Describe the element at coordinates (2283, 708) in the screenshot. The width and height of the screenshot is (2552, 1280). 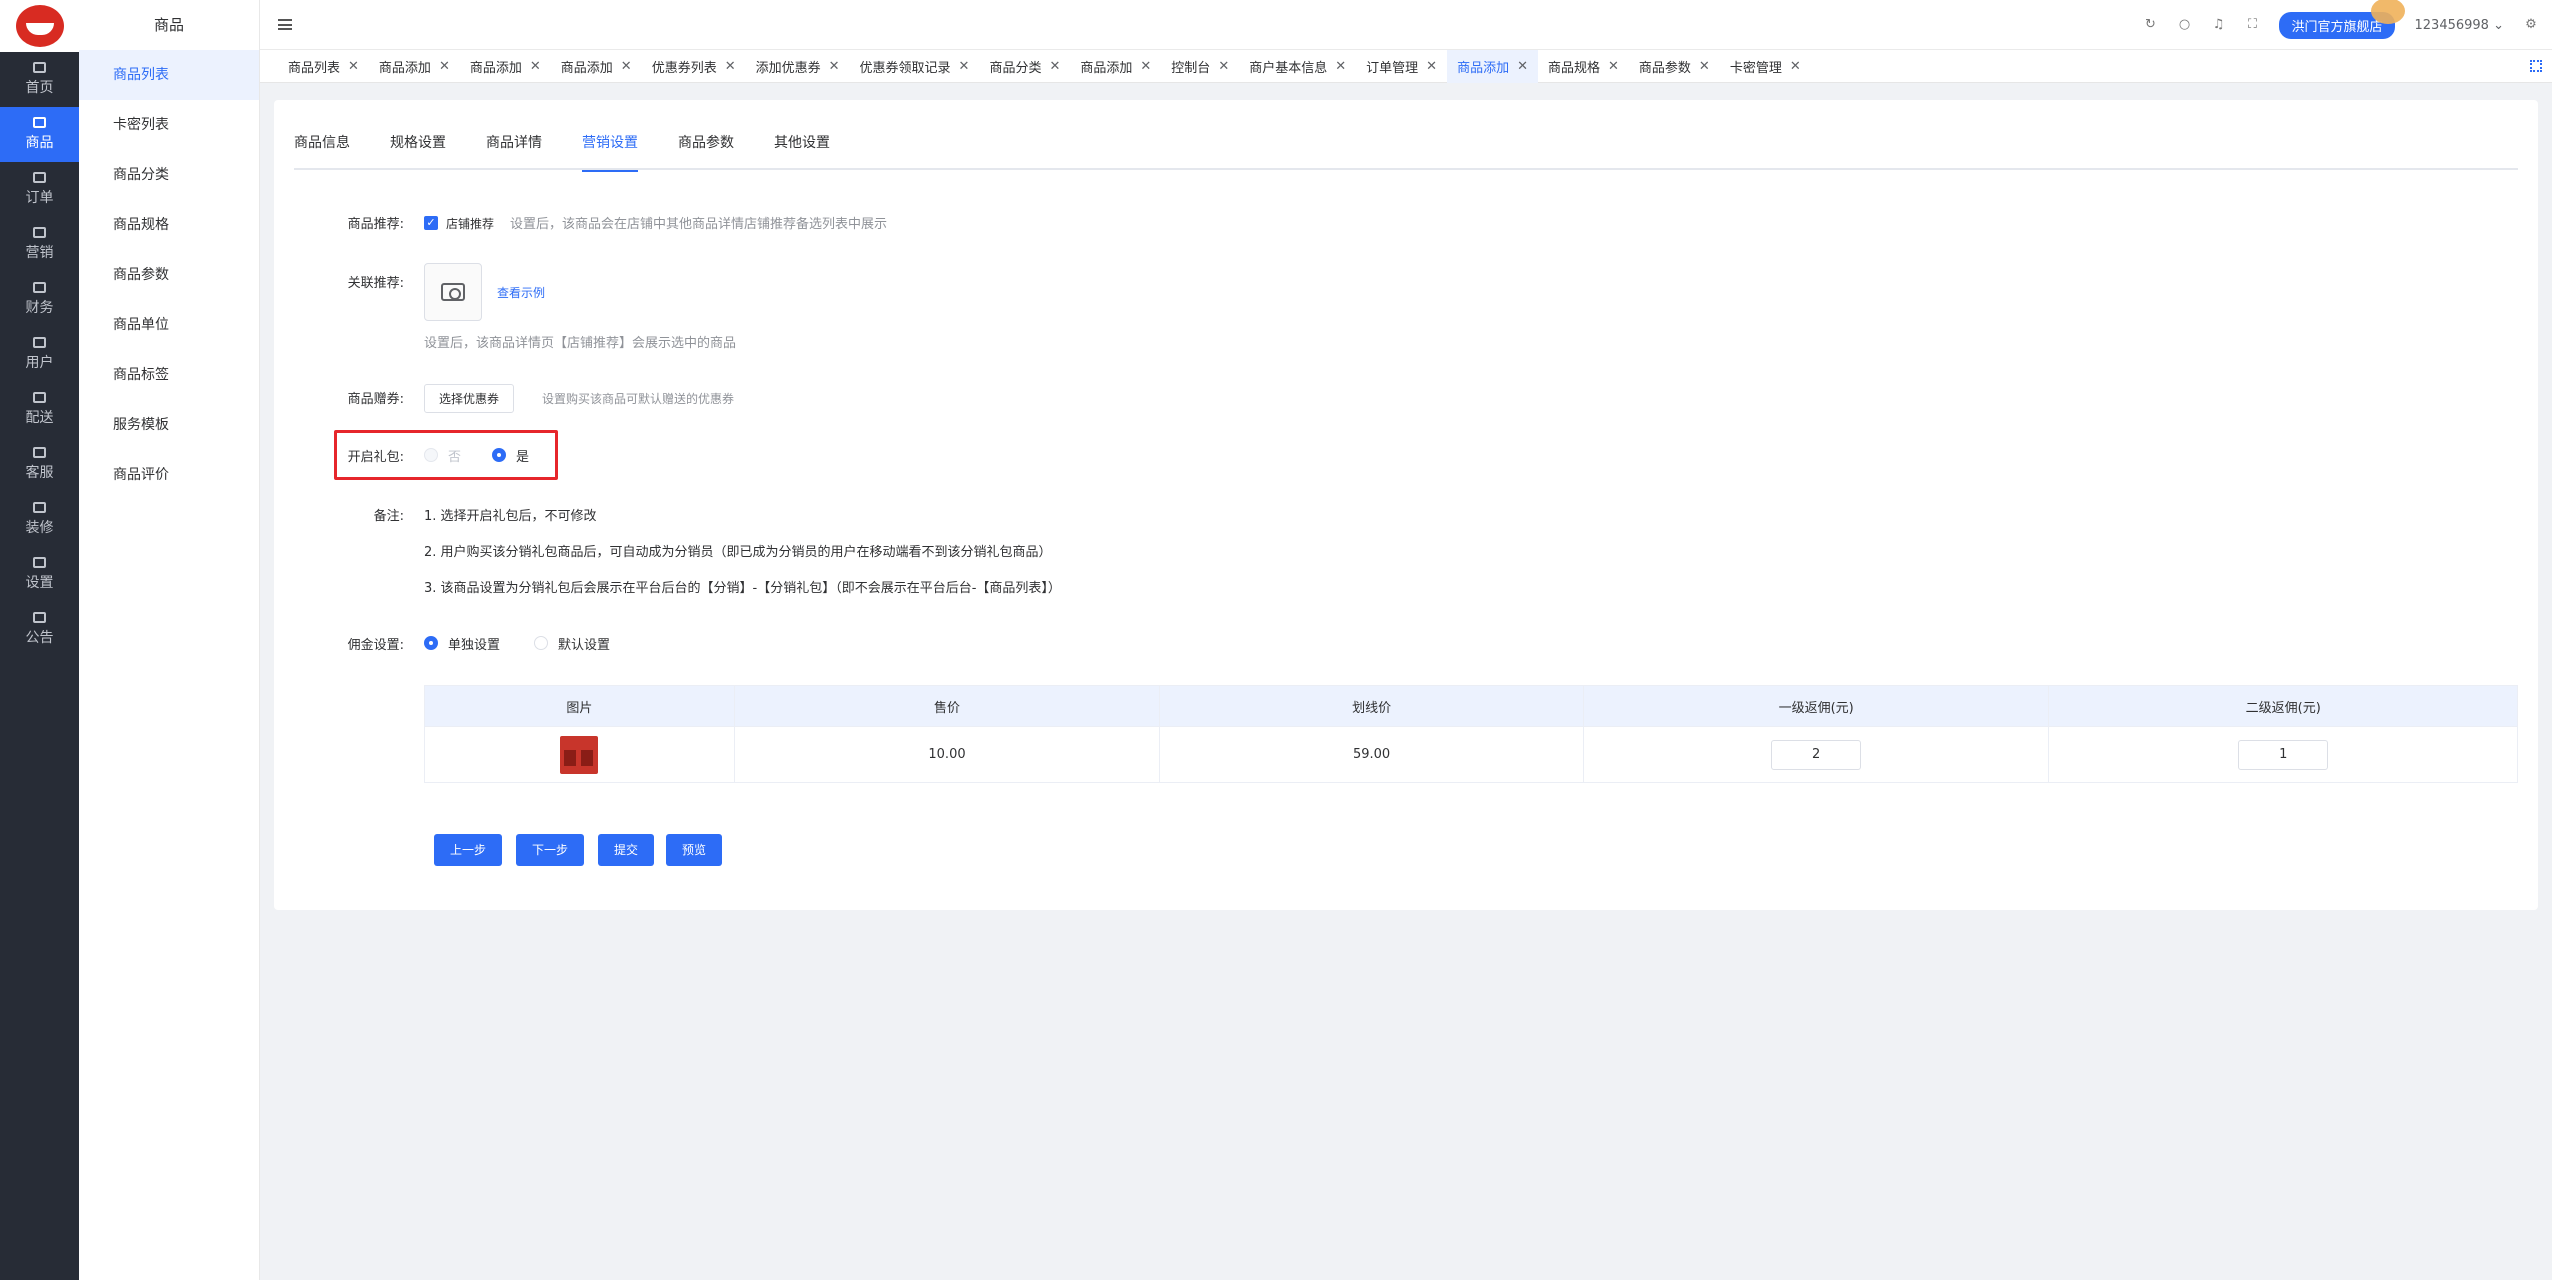
I see `column-header-level2: 二级返佣(元)` at that location.